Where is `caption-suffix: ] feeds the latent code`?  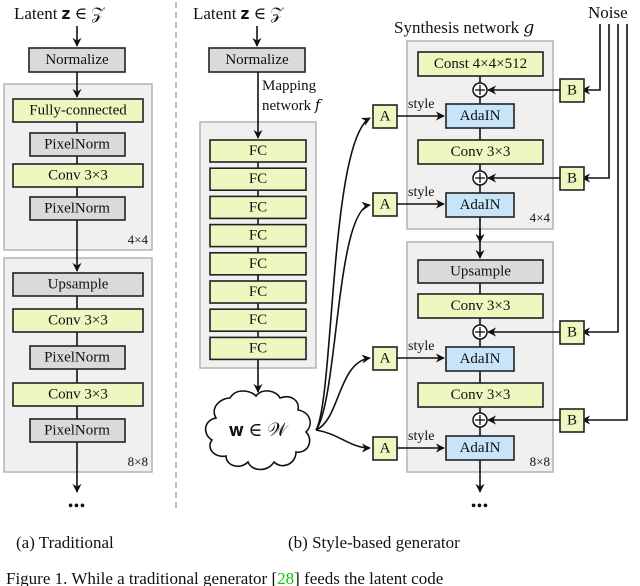 caption-suffix: ] feeds the latent code is located at coordinates (368, 577).